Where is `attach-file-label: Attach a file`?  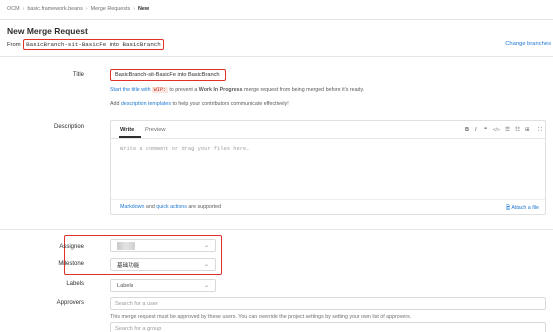
attach-file-label: Attach a file is located at coordinates (525, 208).